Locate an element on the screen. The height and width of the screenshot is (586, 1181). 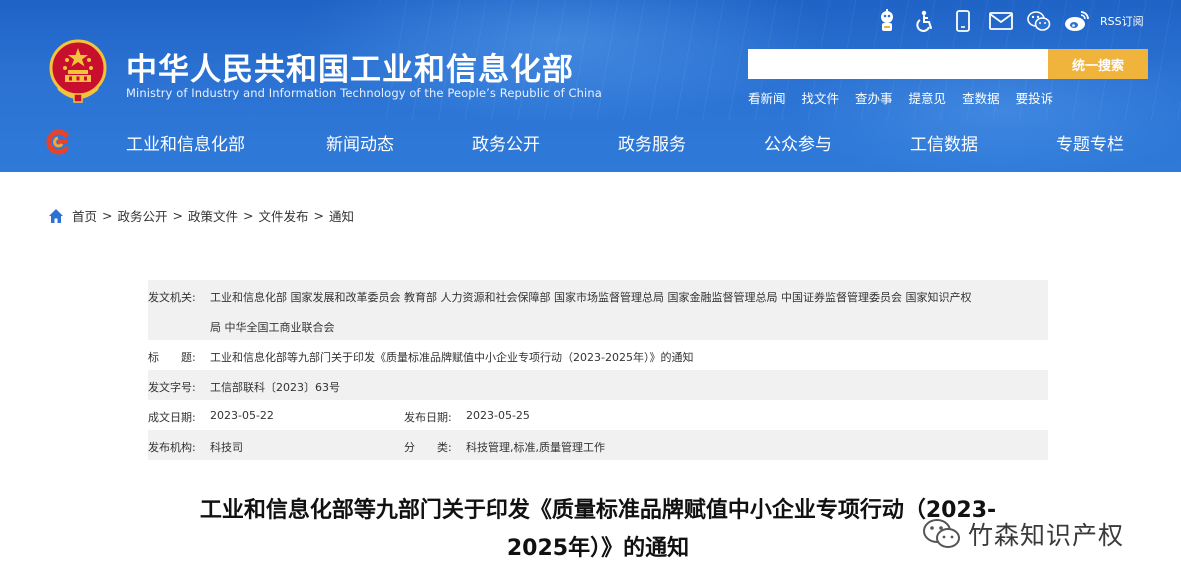
published-date-label: 发布日期: is located at coordinates (428, 417).